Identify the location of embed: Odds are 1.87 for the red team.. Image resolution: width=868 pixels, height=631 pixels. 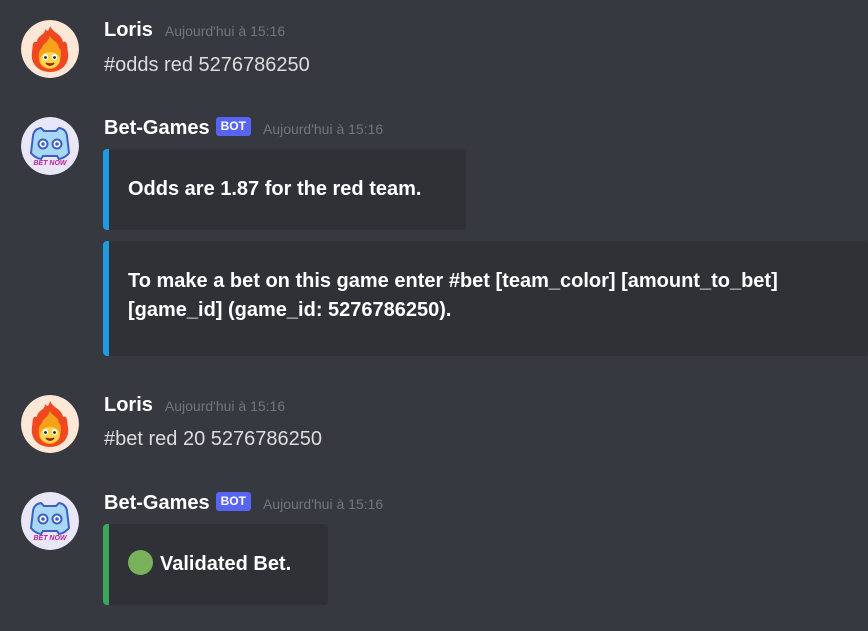
(284, 189).